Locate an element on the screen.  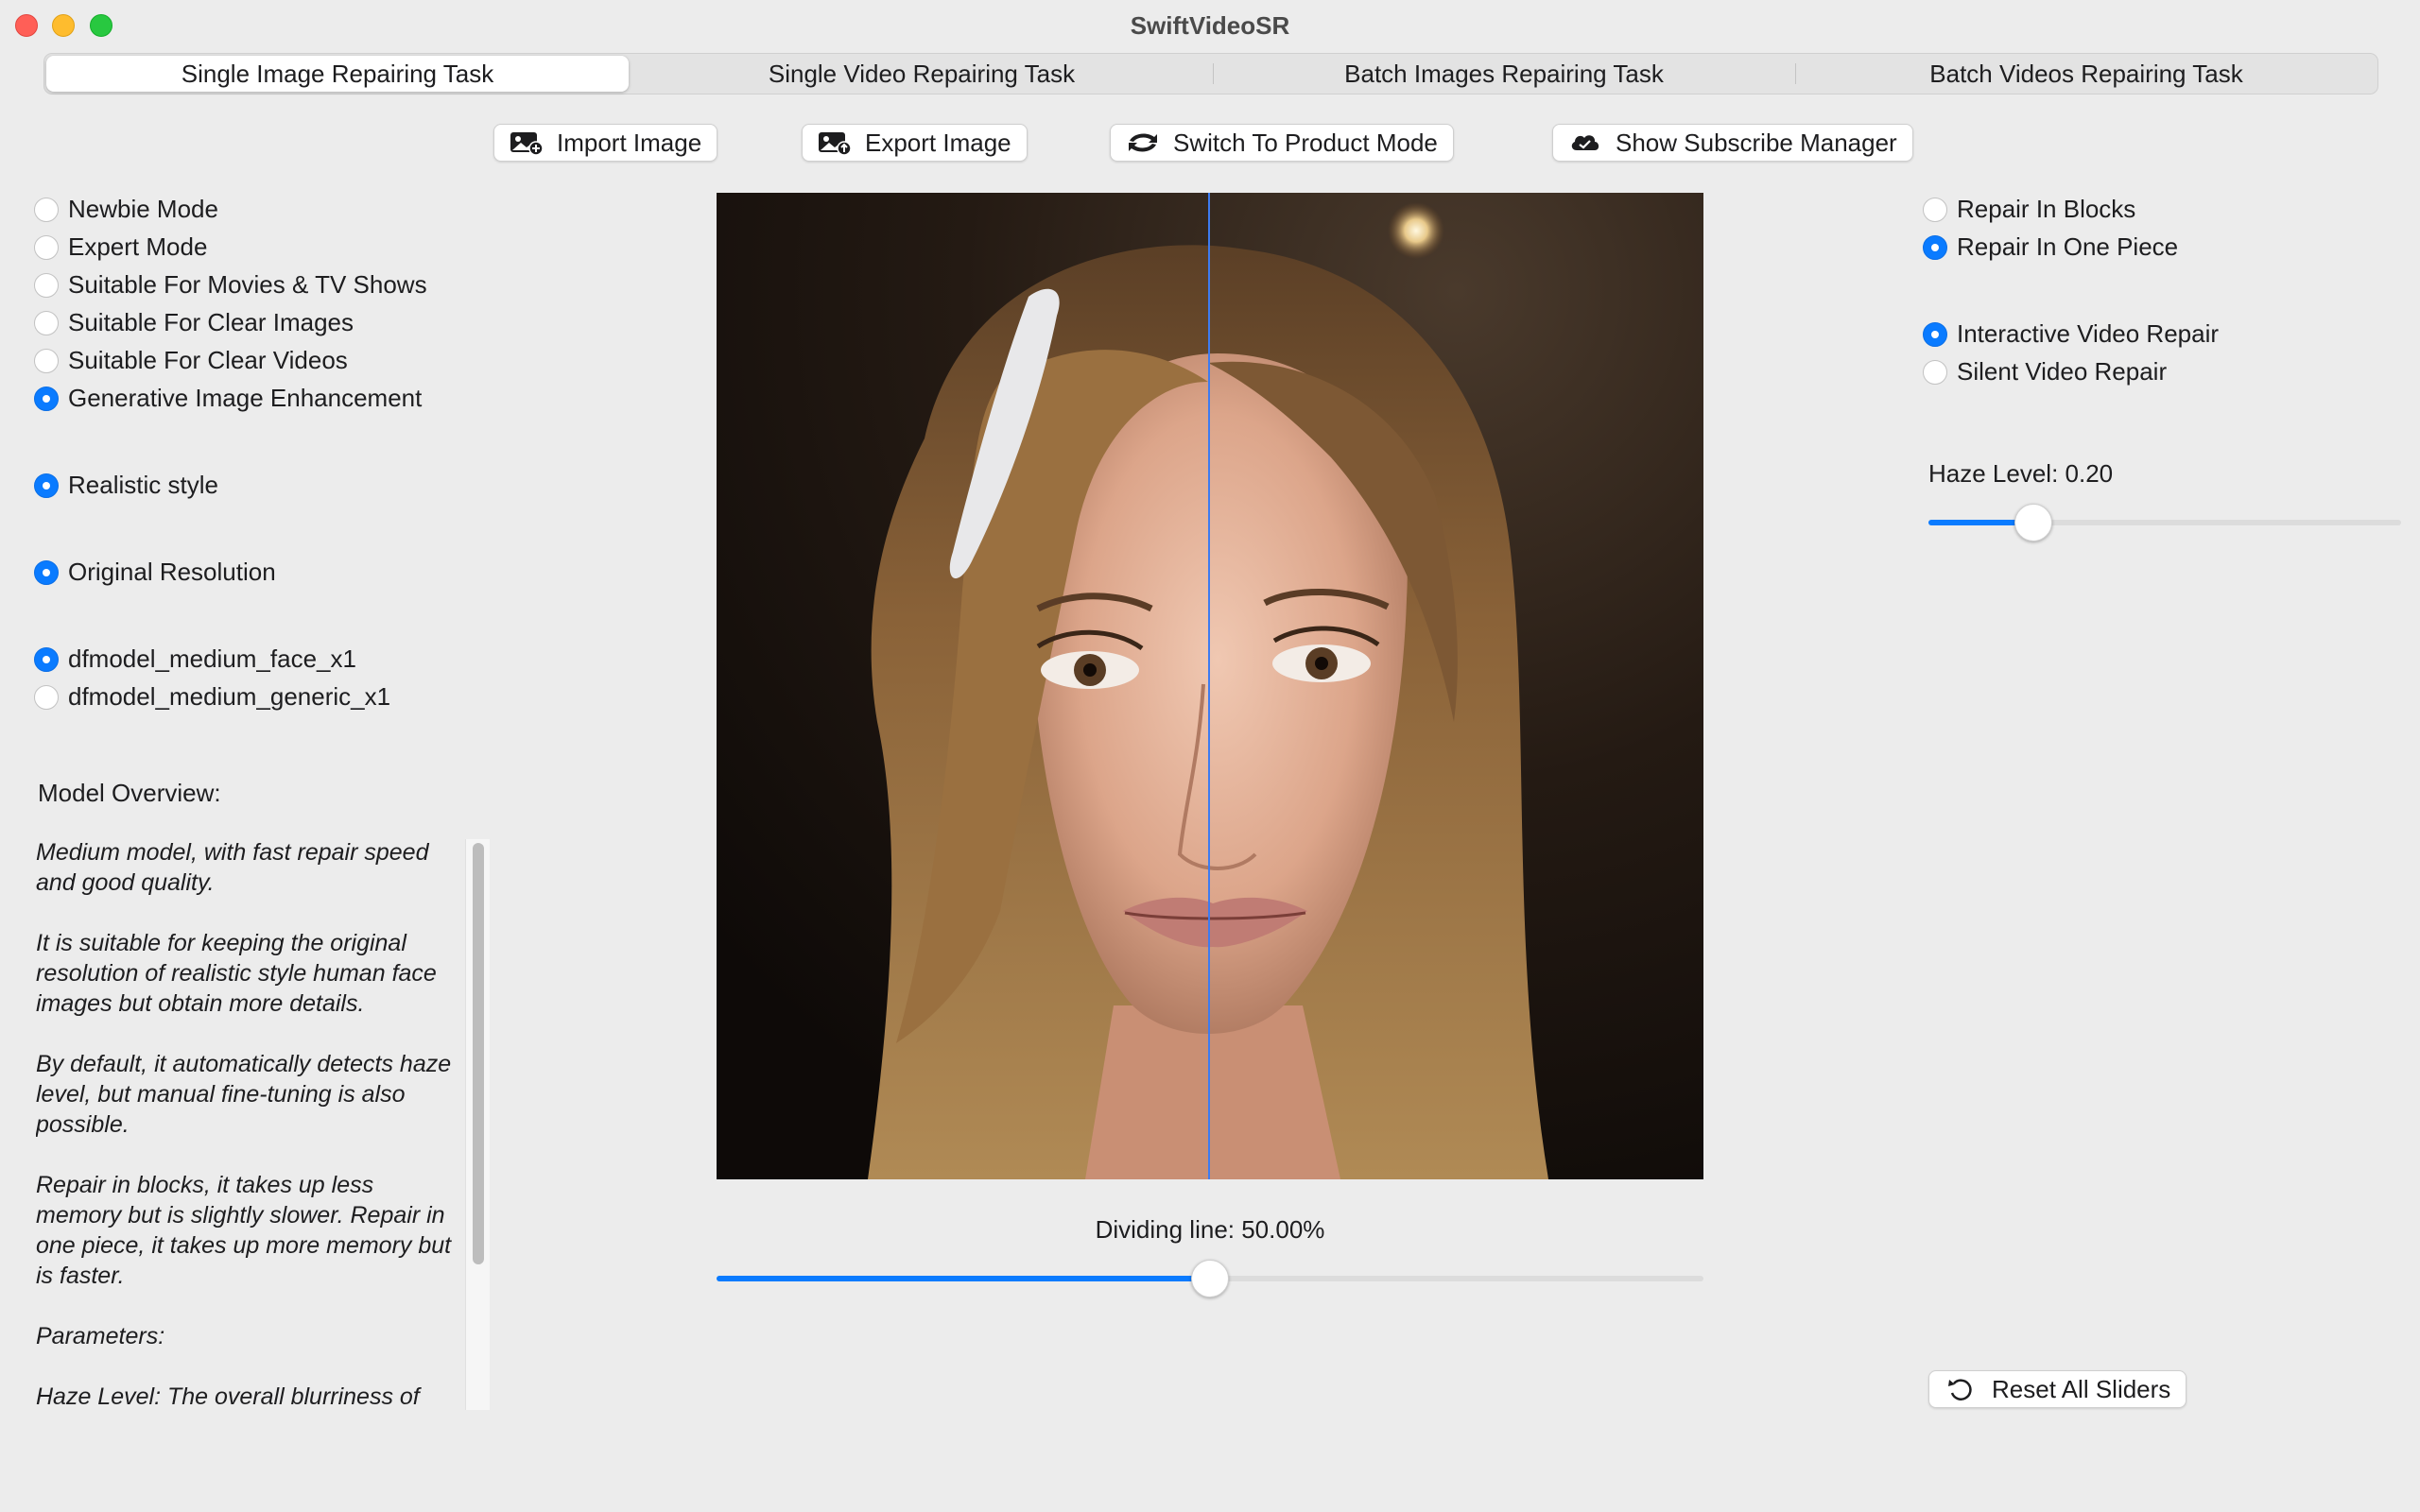
repair-option: Repair In Blocks is located at coordinates (2029, 209).